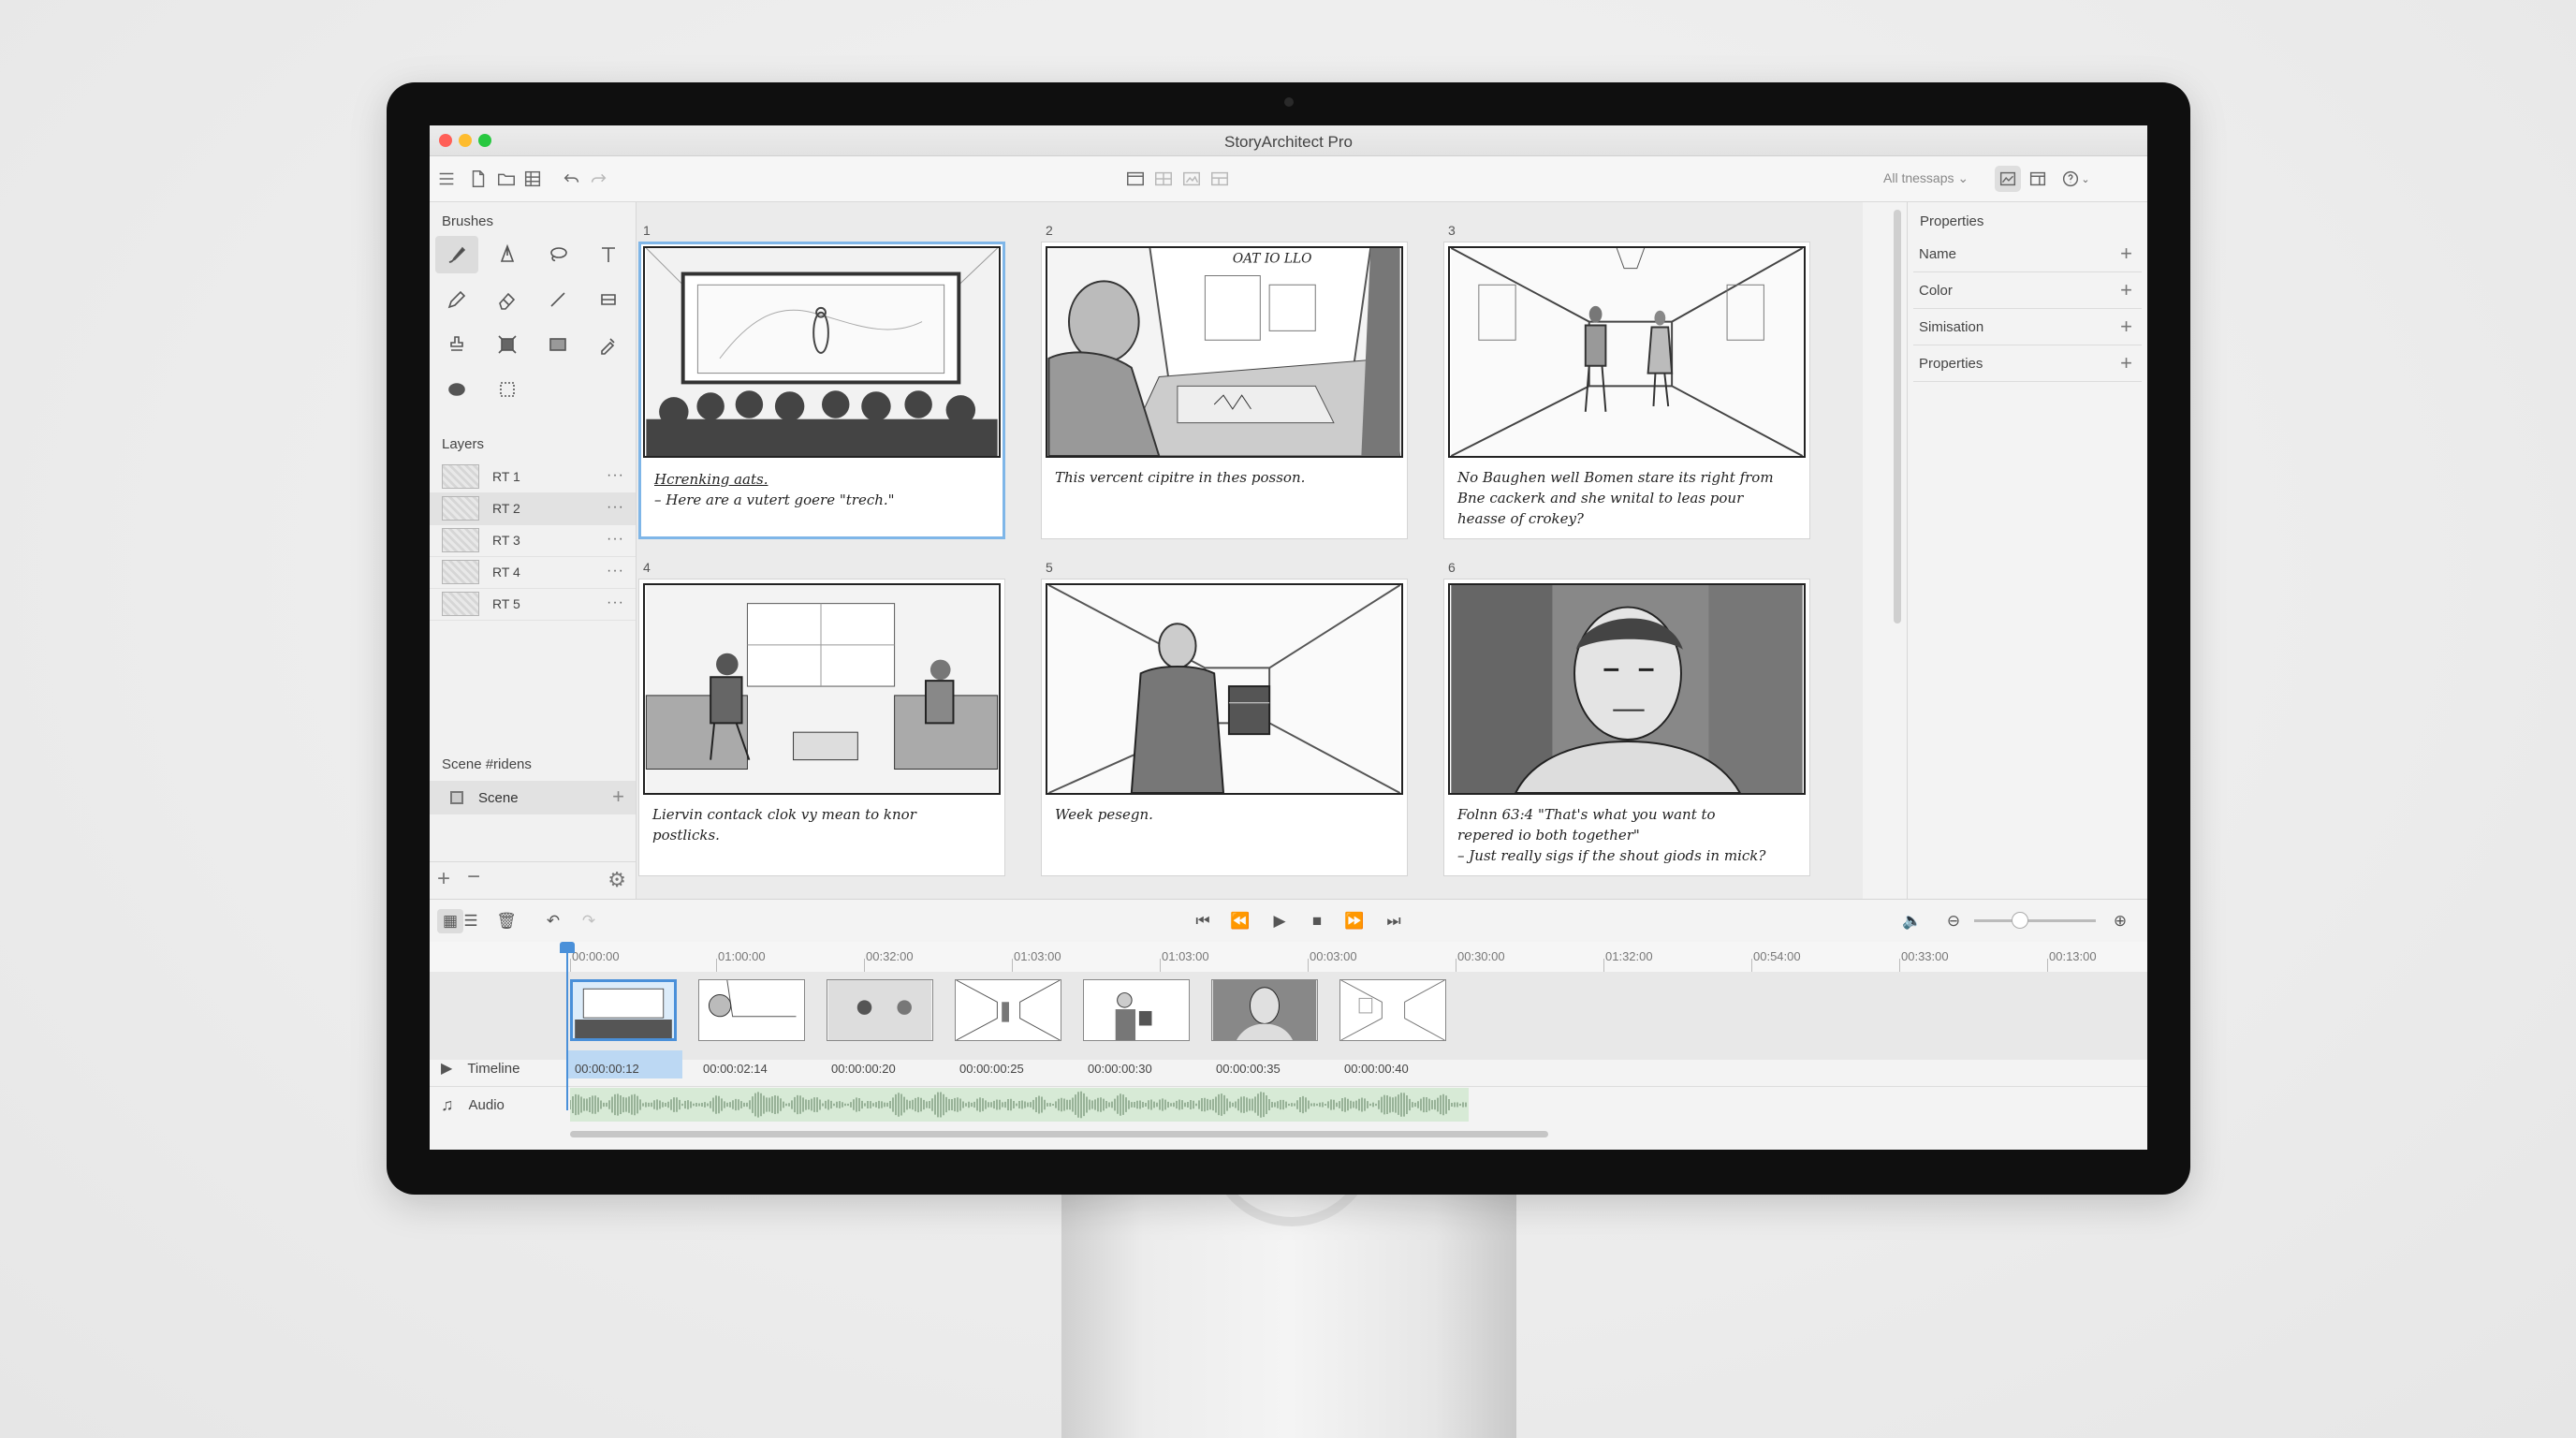  What do you see at coordinates (2035, 920) in the screenshot?
I see `zoom-slider-track` at bounding box center [2035, 920].